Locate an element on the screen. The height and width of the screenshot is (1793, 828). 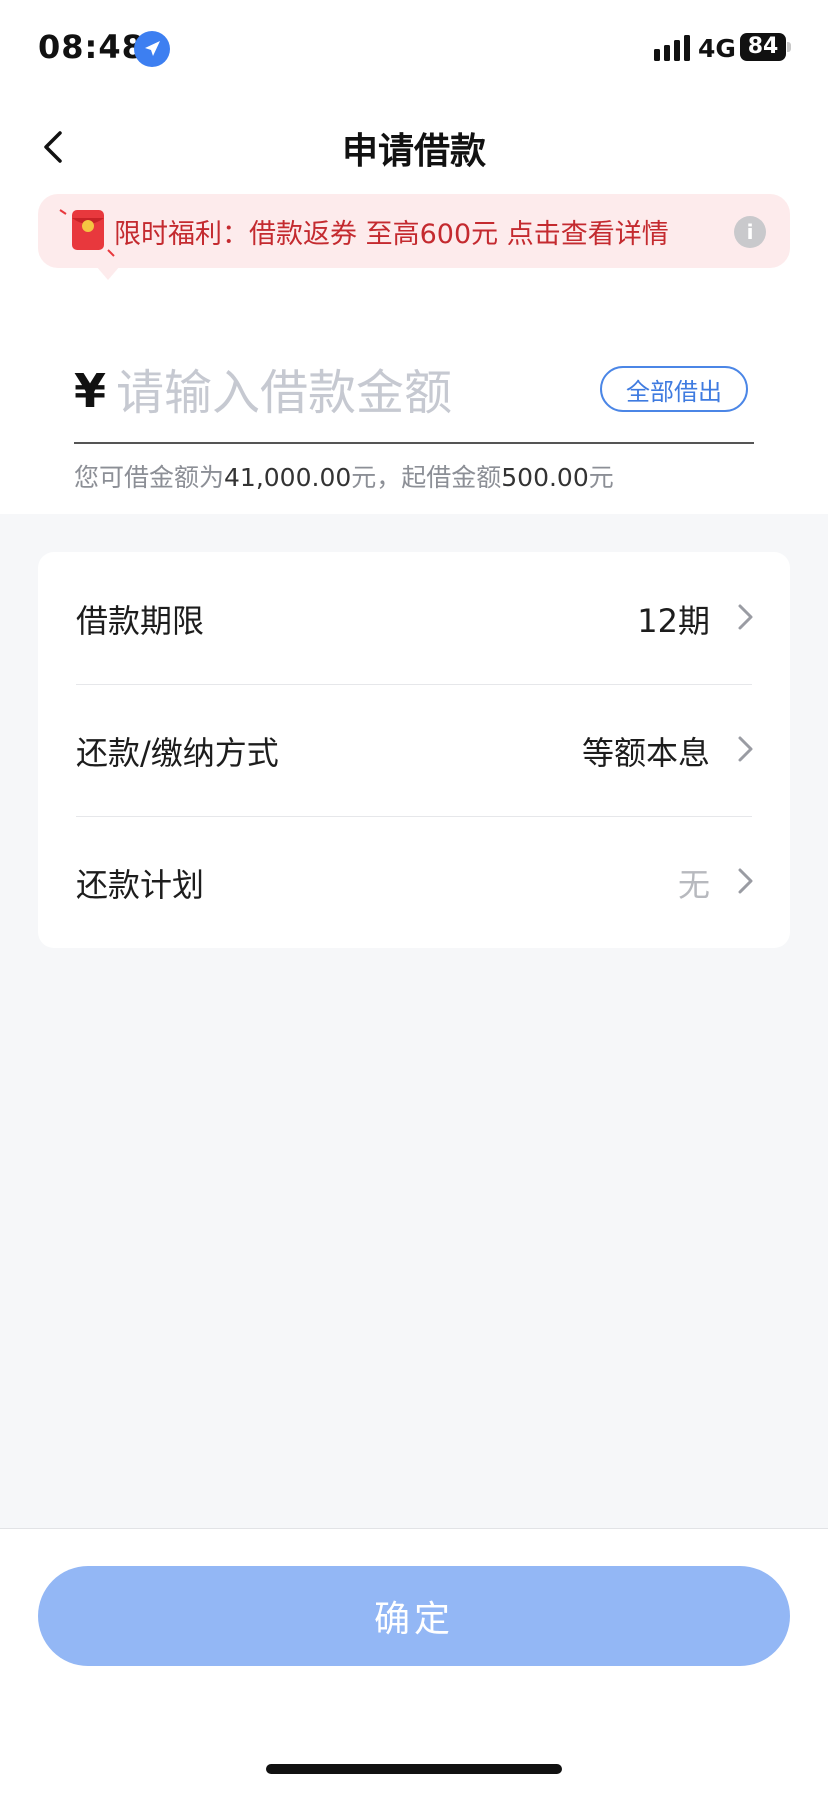
home-indicator is located at coordinates (414, 1769).